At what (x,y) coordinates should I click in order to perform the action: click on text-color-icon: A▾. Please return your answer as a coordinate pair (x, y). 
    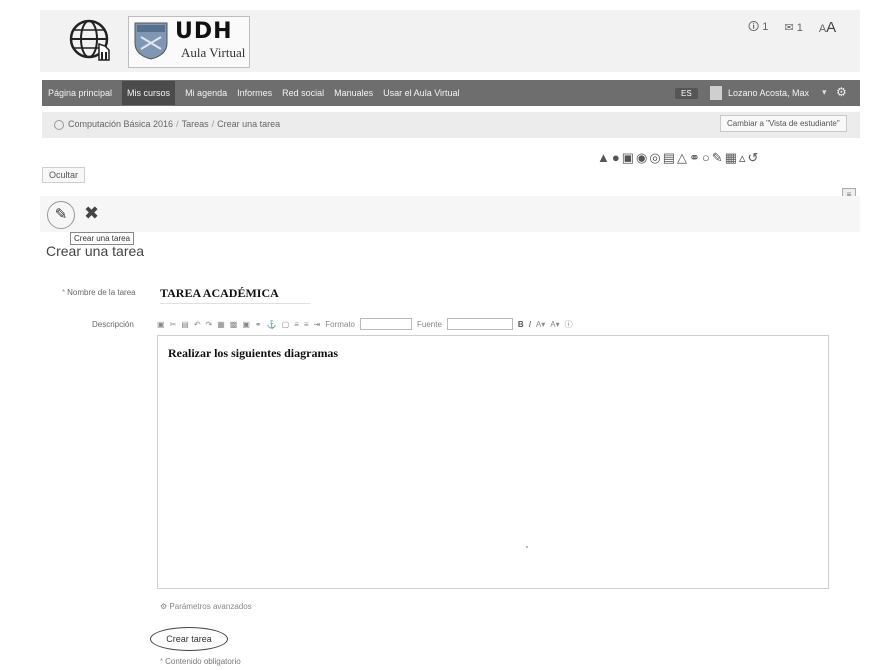
    Looking at the image, I should click on (540, 324).